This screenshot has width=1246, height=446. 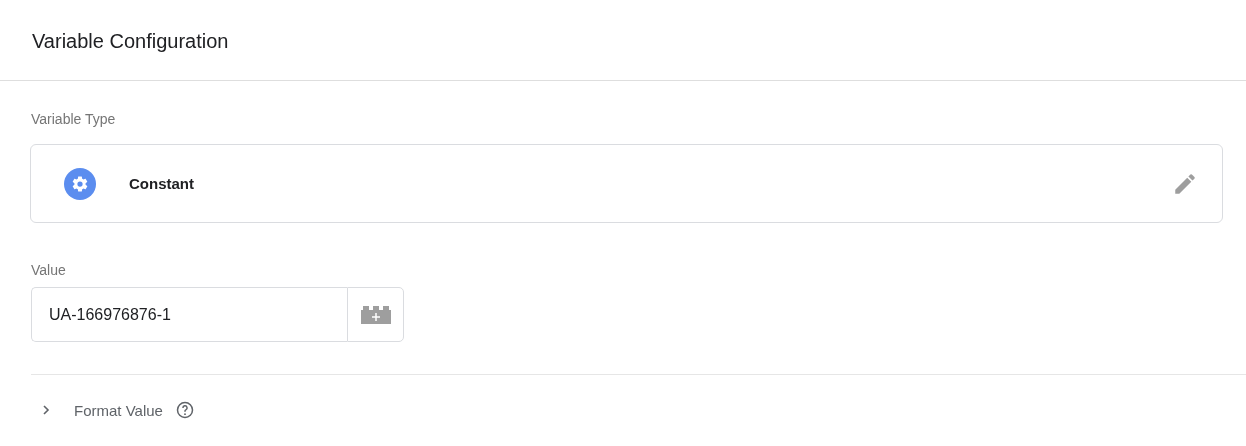 I want to click on value-field: UA-166976876-1, so click(x=189, y=314).